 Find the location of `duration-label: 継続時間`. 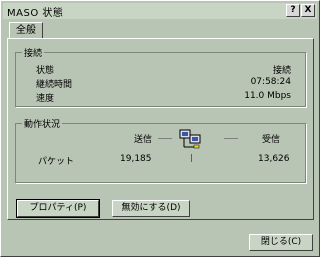

duration-label: 継続時間 is located at coordinates (54, 85).